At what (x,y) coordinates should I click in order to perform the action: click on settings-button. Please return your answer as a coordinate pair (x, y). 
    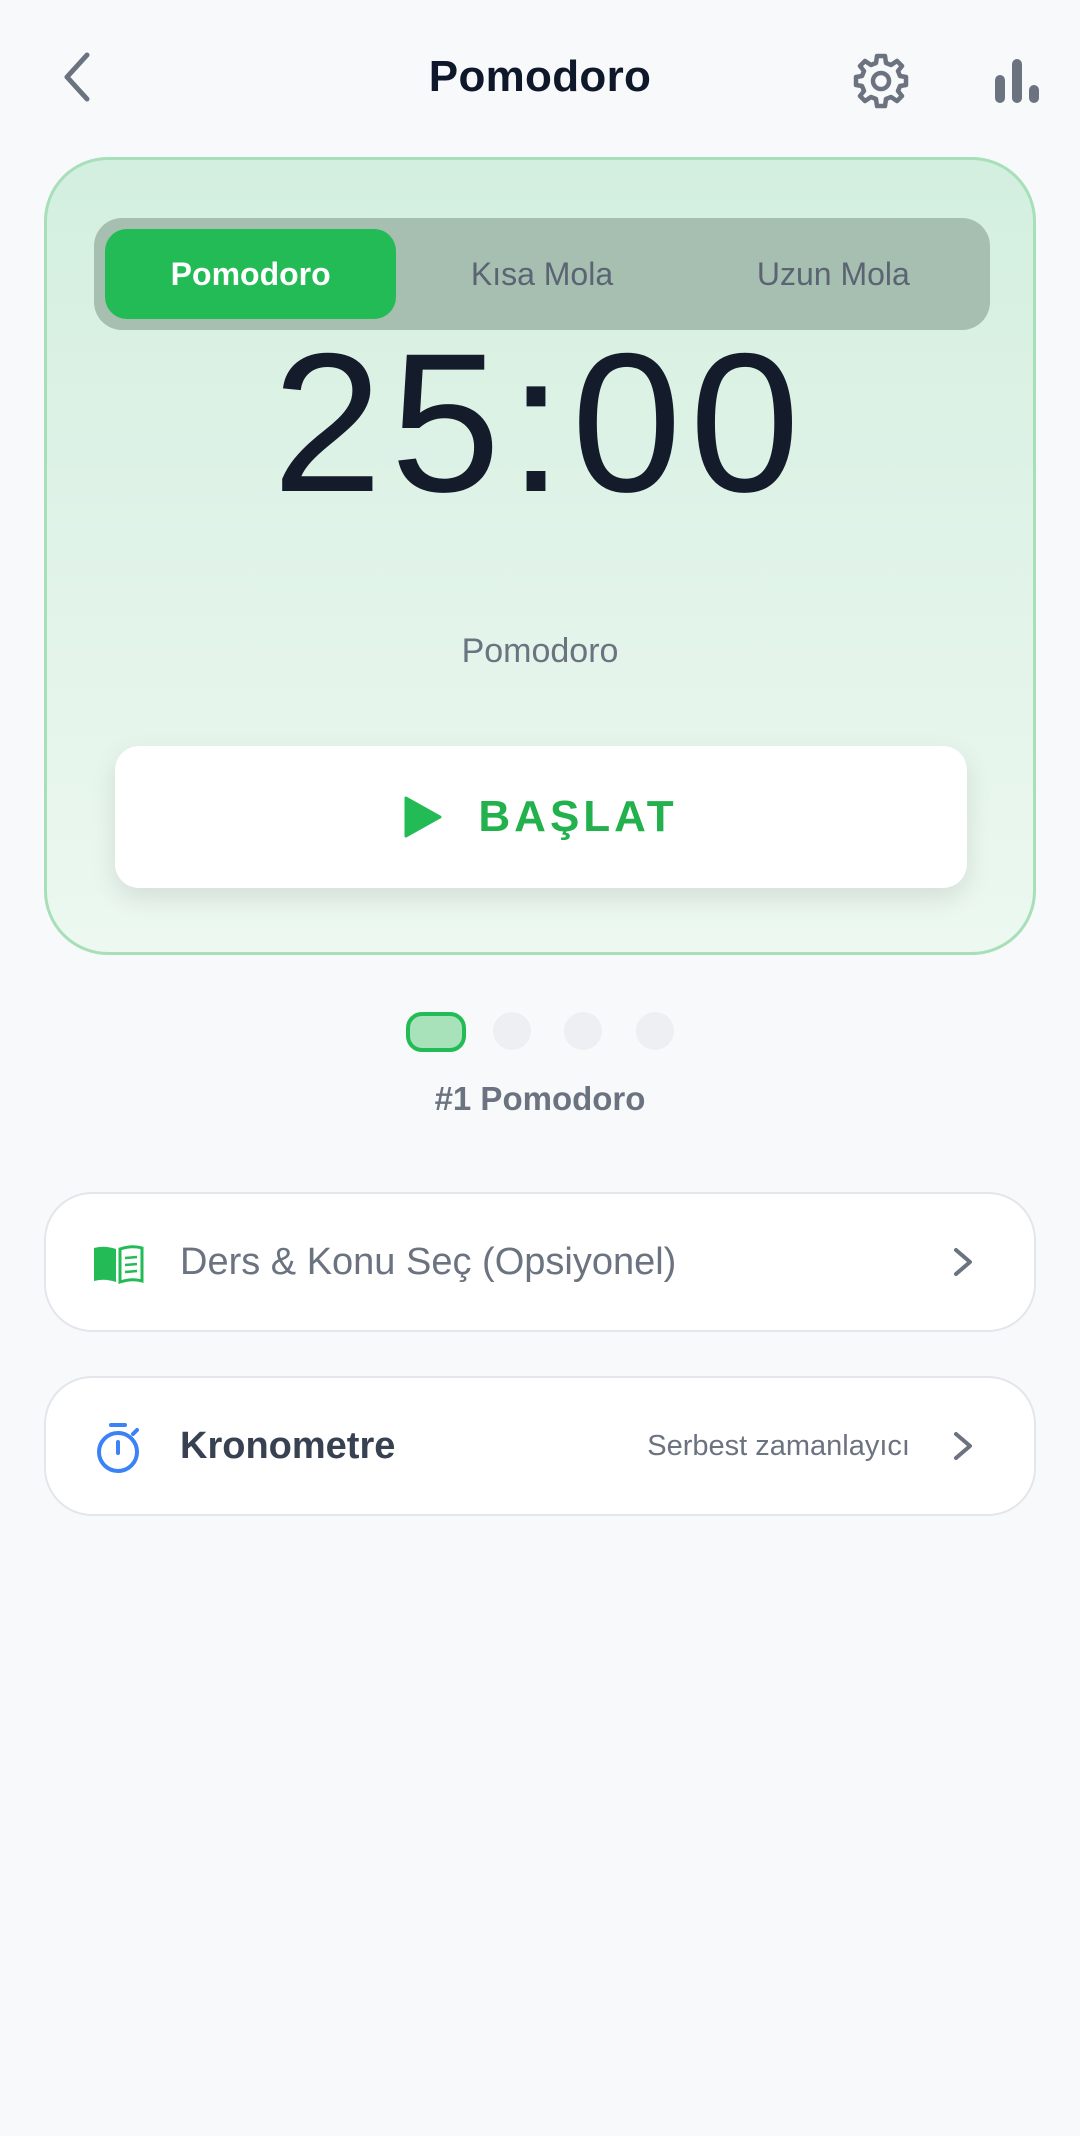
    Looking at the image, I should click on (881, 81).